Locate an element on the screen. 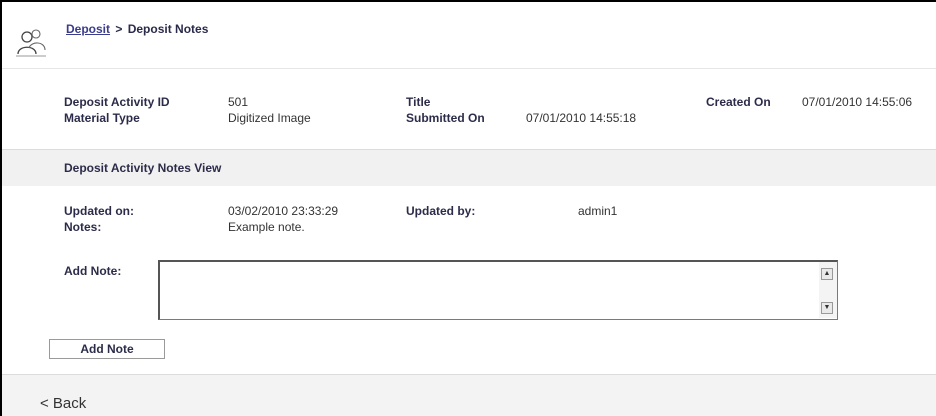 This screenshot has height=416, width=936. scroll-down-arrow-icon: ▼ is located at coordinates (827, 308).